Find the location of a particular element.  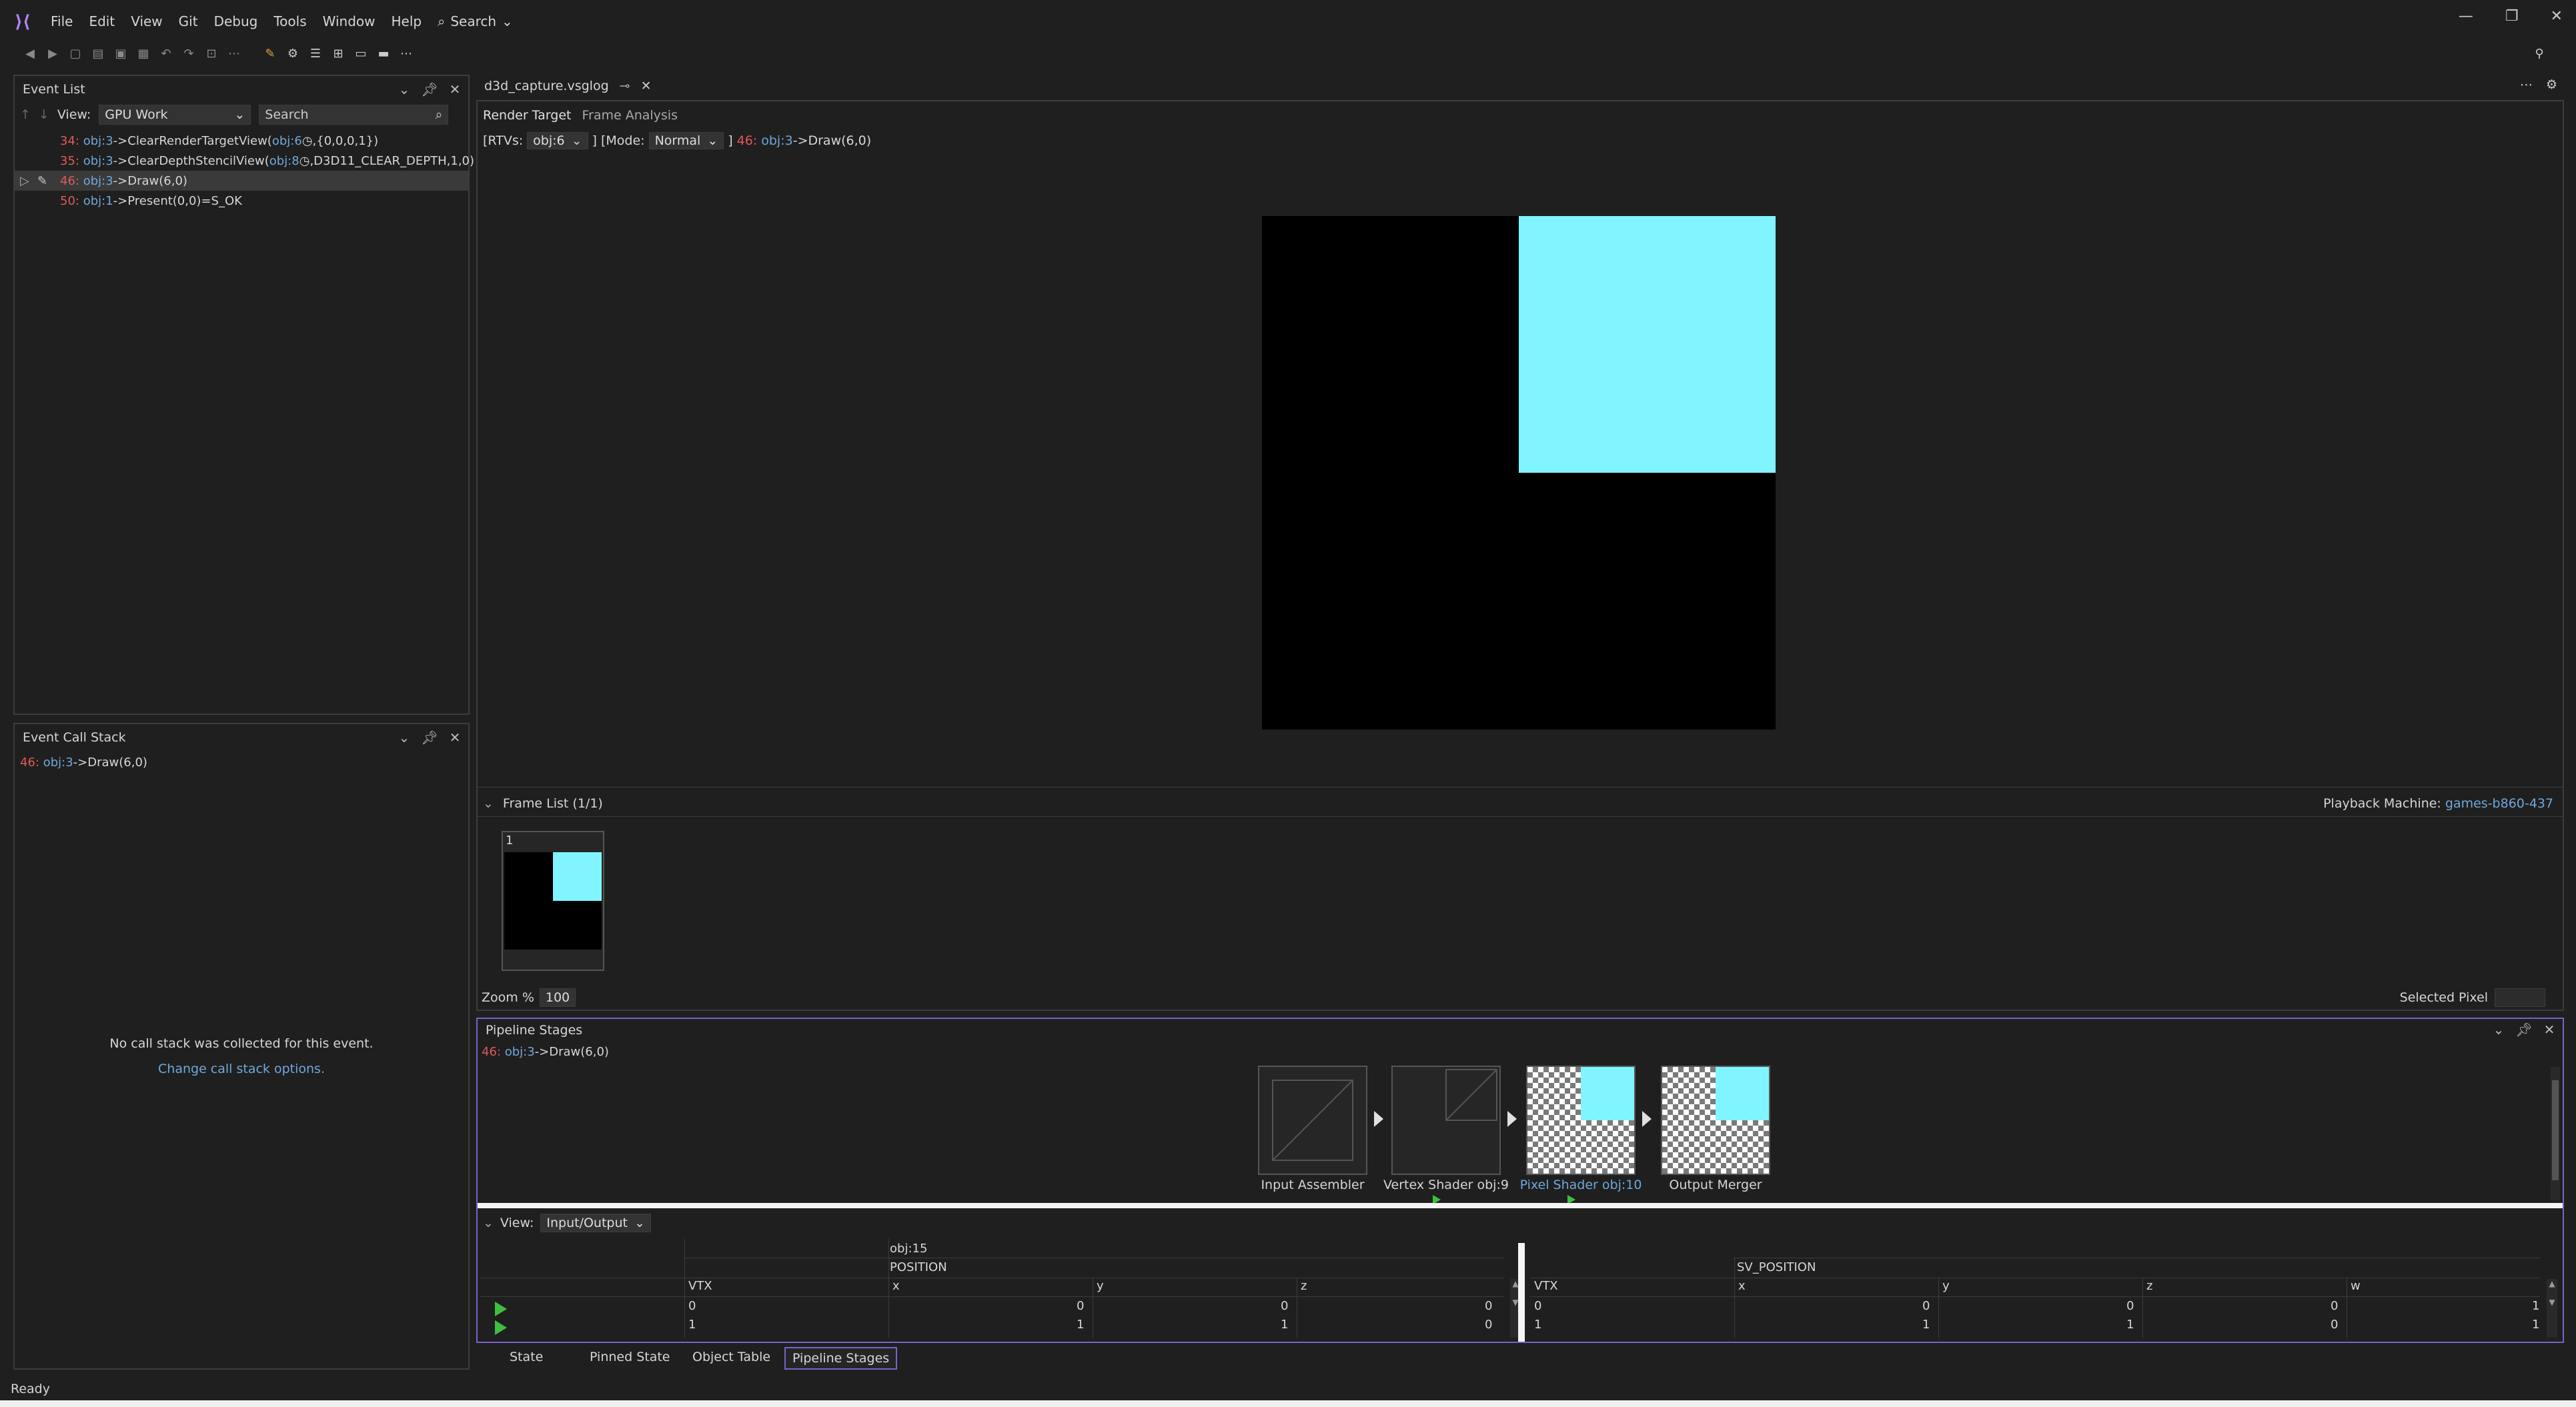

column-header: y is located at coordinates (1946, 1286).